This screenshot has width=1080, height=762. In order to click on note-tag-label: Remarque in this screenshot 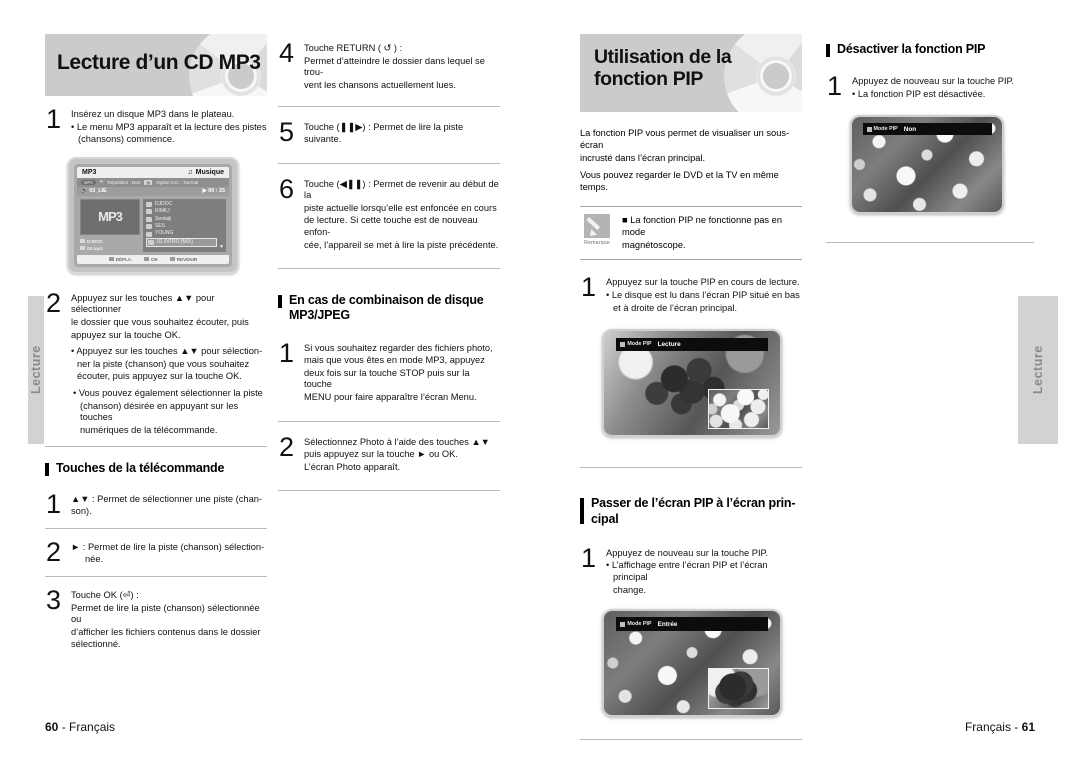, I will do `click(597, 242)`.